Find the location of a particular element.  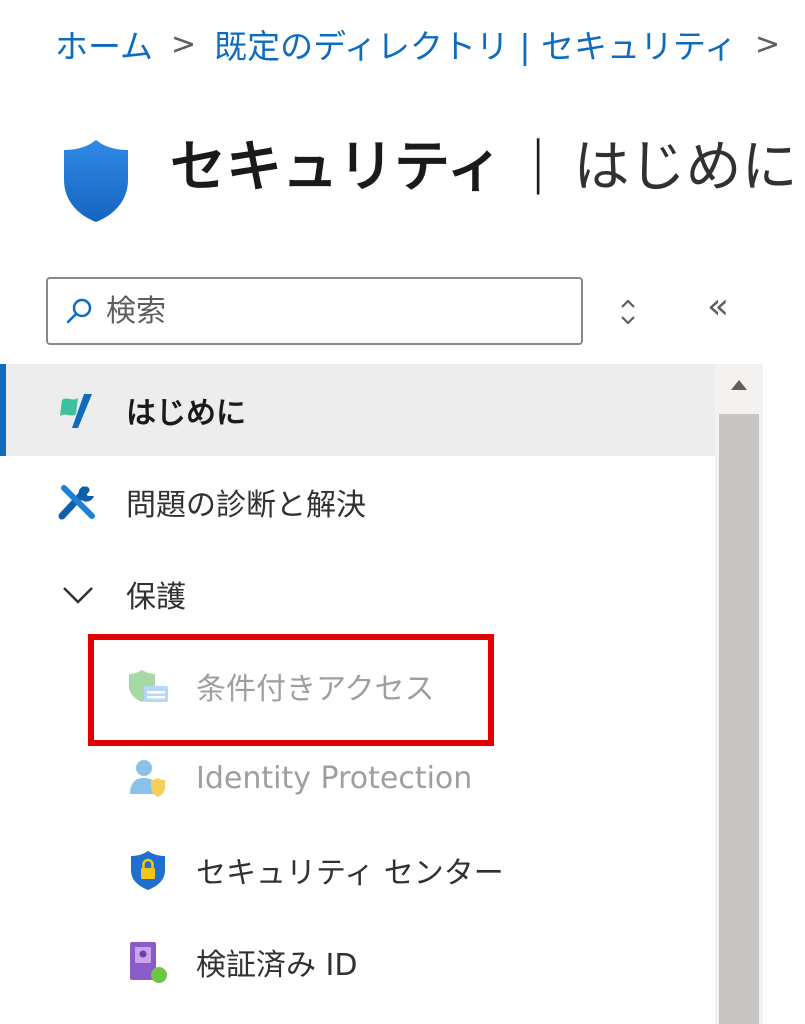

page-header: セキュリティ | はじめに is located at coordinates (429, 162).